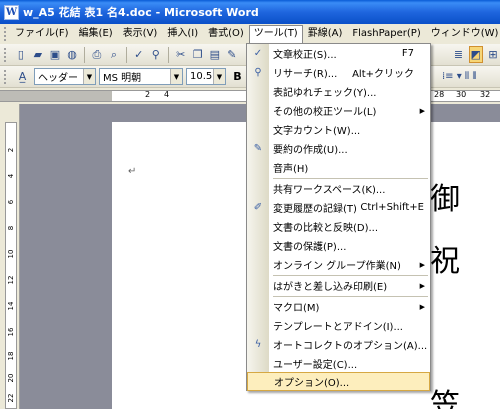  I want to click on style-select: ヘッダー ▼, so click(65, 76).